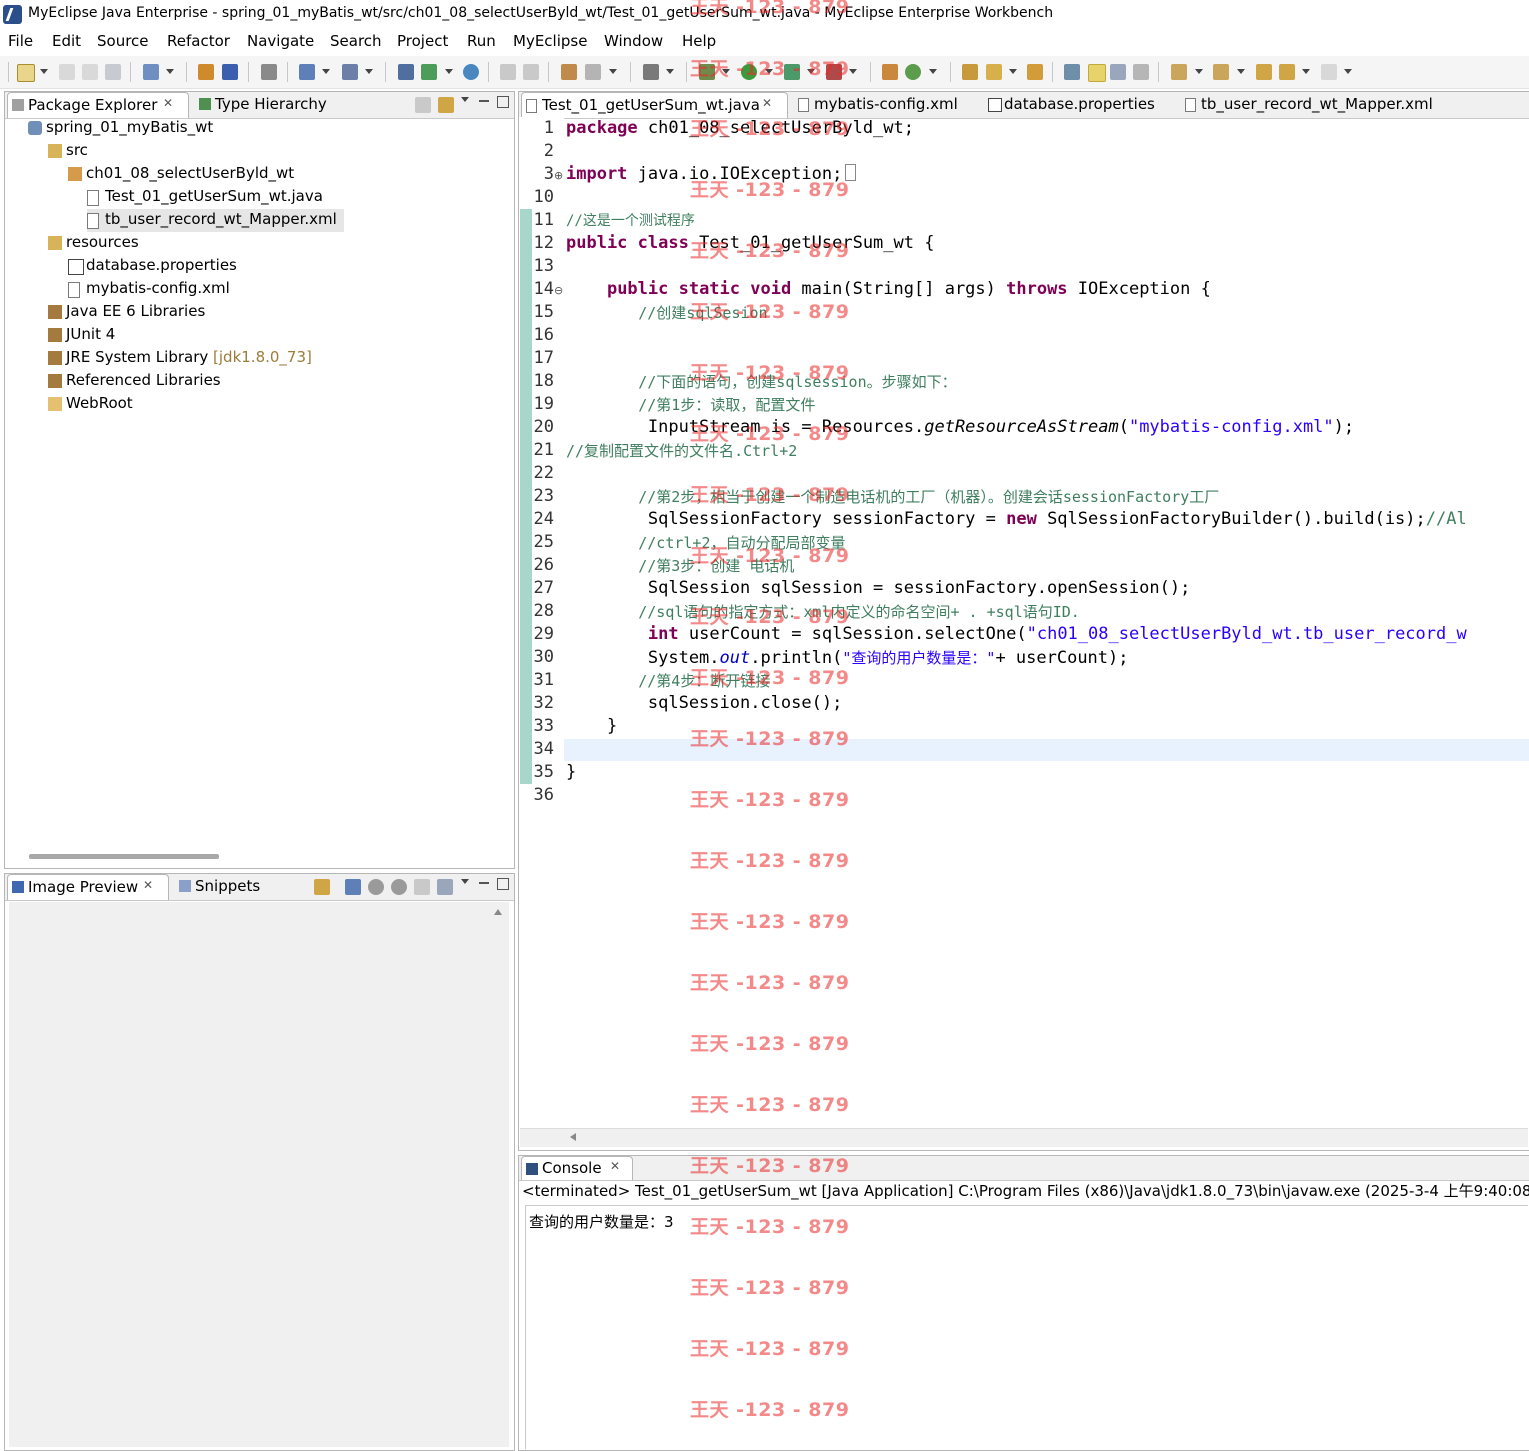 The width and height of the screenshot is (1529, 1451). I want to click on actual-size-icon, so click(422, 887).